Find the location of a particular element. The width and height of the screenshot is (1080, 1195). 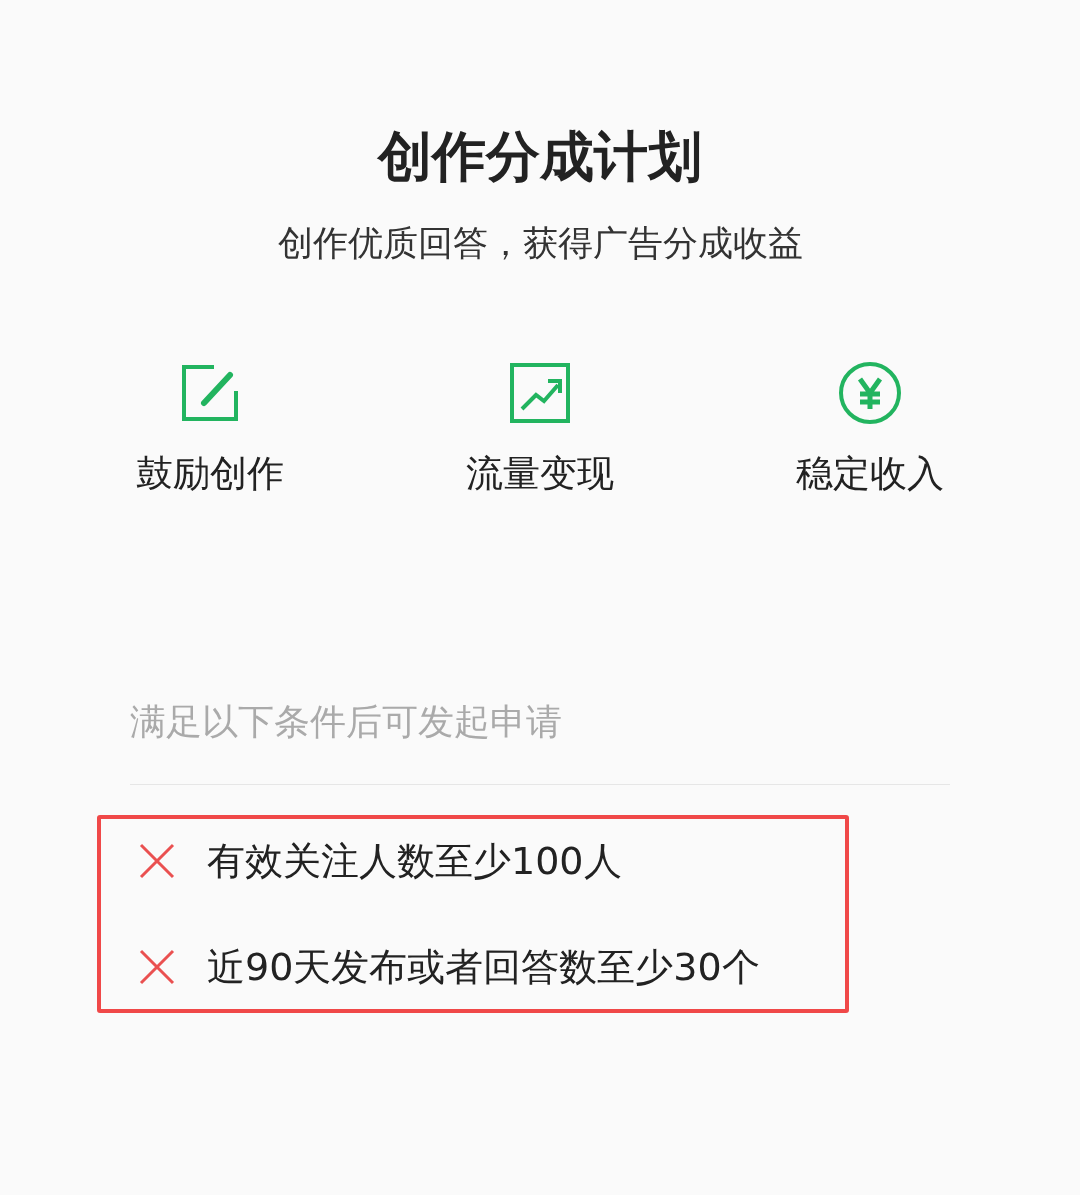

page-subtitle: 创作优质回答，获得广告分成收益 is located at coordinates (540, 243).